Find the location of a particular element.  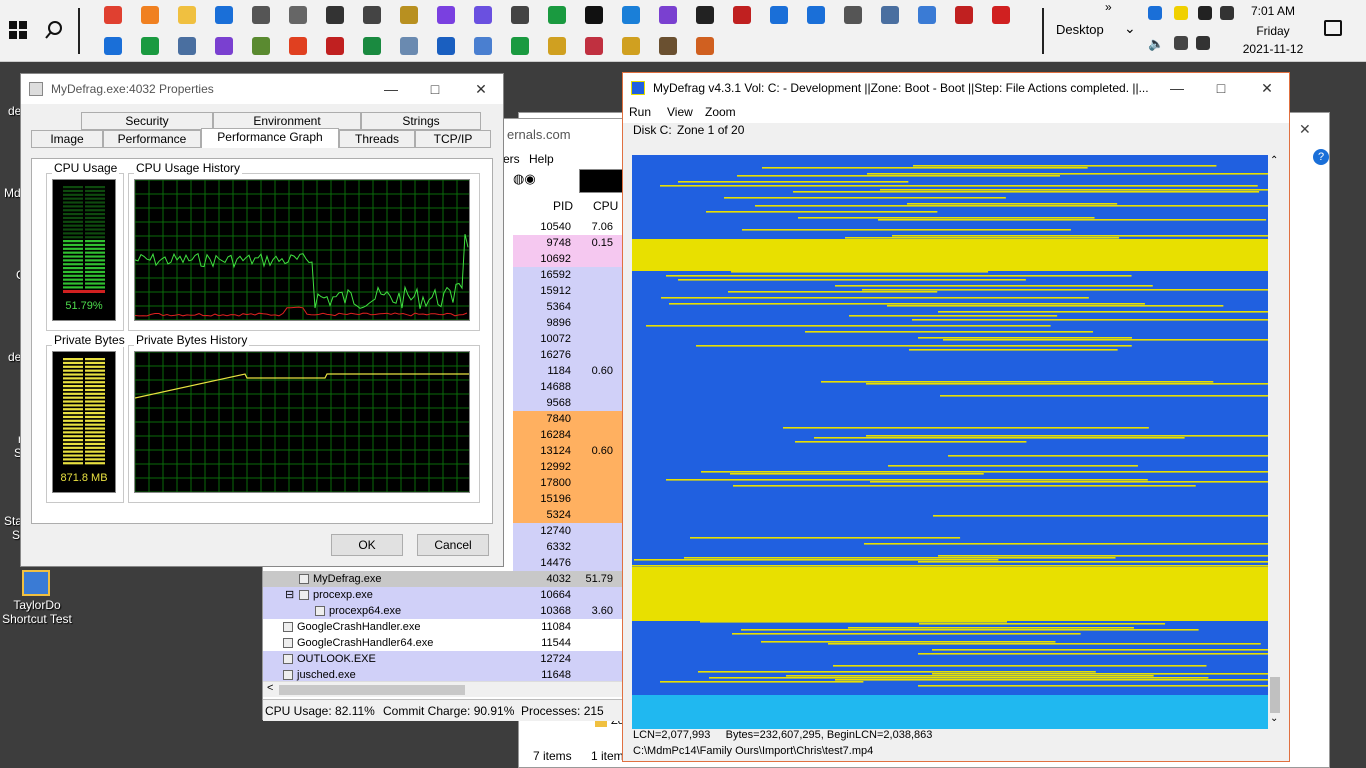

menu-help: Help is located at coordinates (541, 159).